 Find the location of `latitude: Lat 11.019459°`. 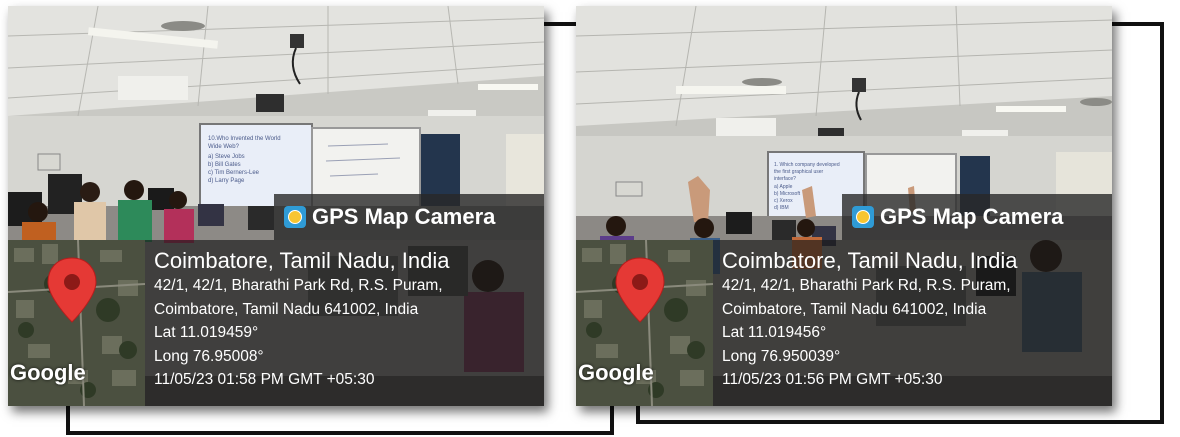

latitude: Lat 11.019459° is located at coordinates (206, 332).